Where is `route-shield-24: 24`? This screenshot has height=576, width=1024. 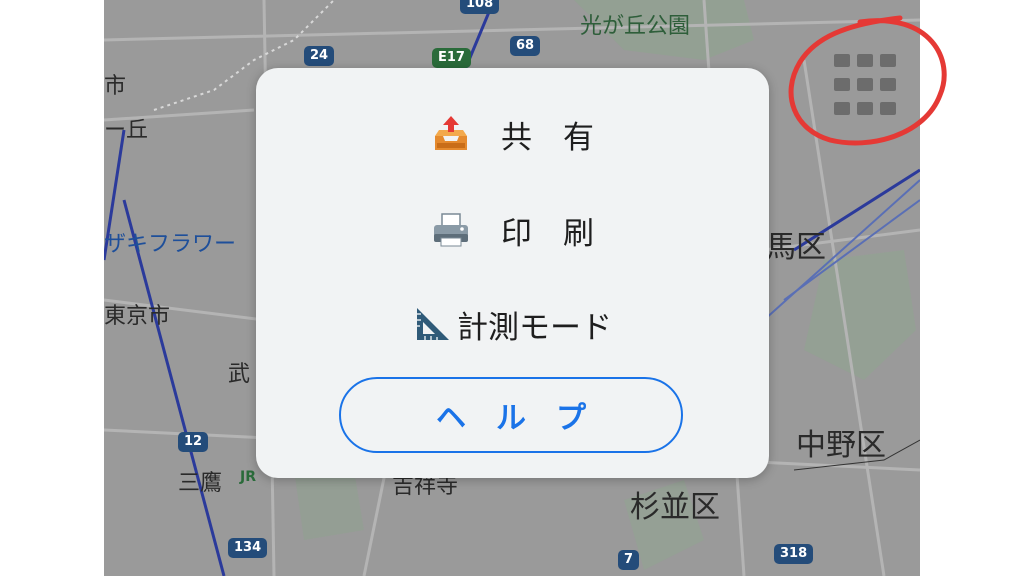 route-shield-24: 24 is located at coordinates (319, 56).